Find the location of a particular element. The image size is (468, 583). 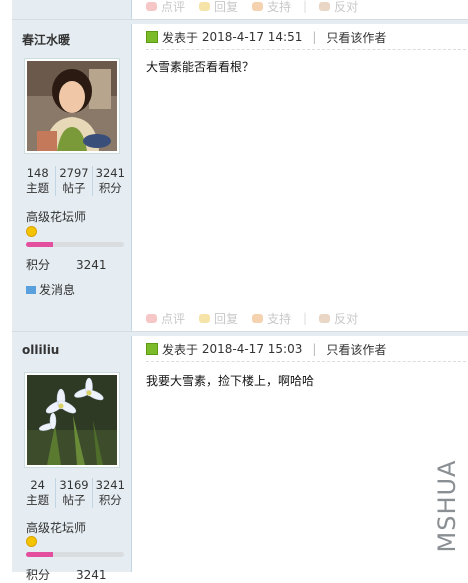

prev-post-footer: 点评 回复 支持 | 反对 is located at coordinates (300, 10).